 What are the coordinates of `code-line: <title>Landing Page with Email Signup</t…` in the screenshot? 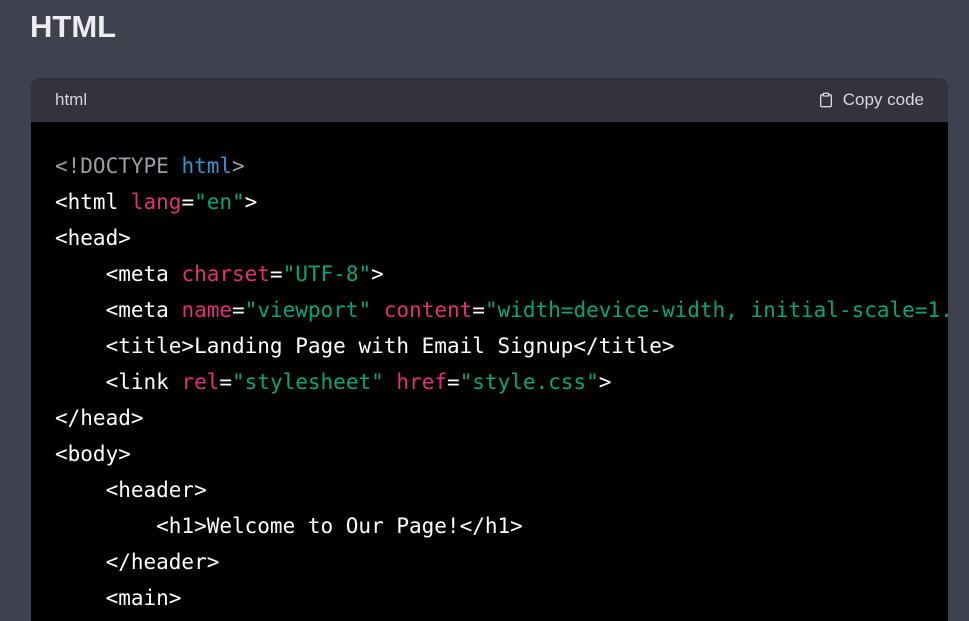 It's located at (489, 346).